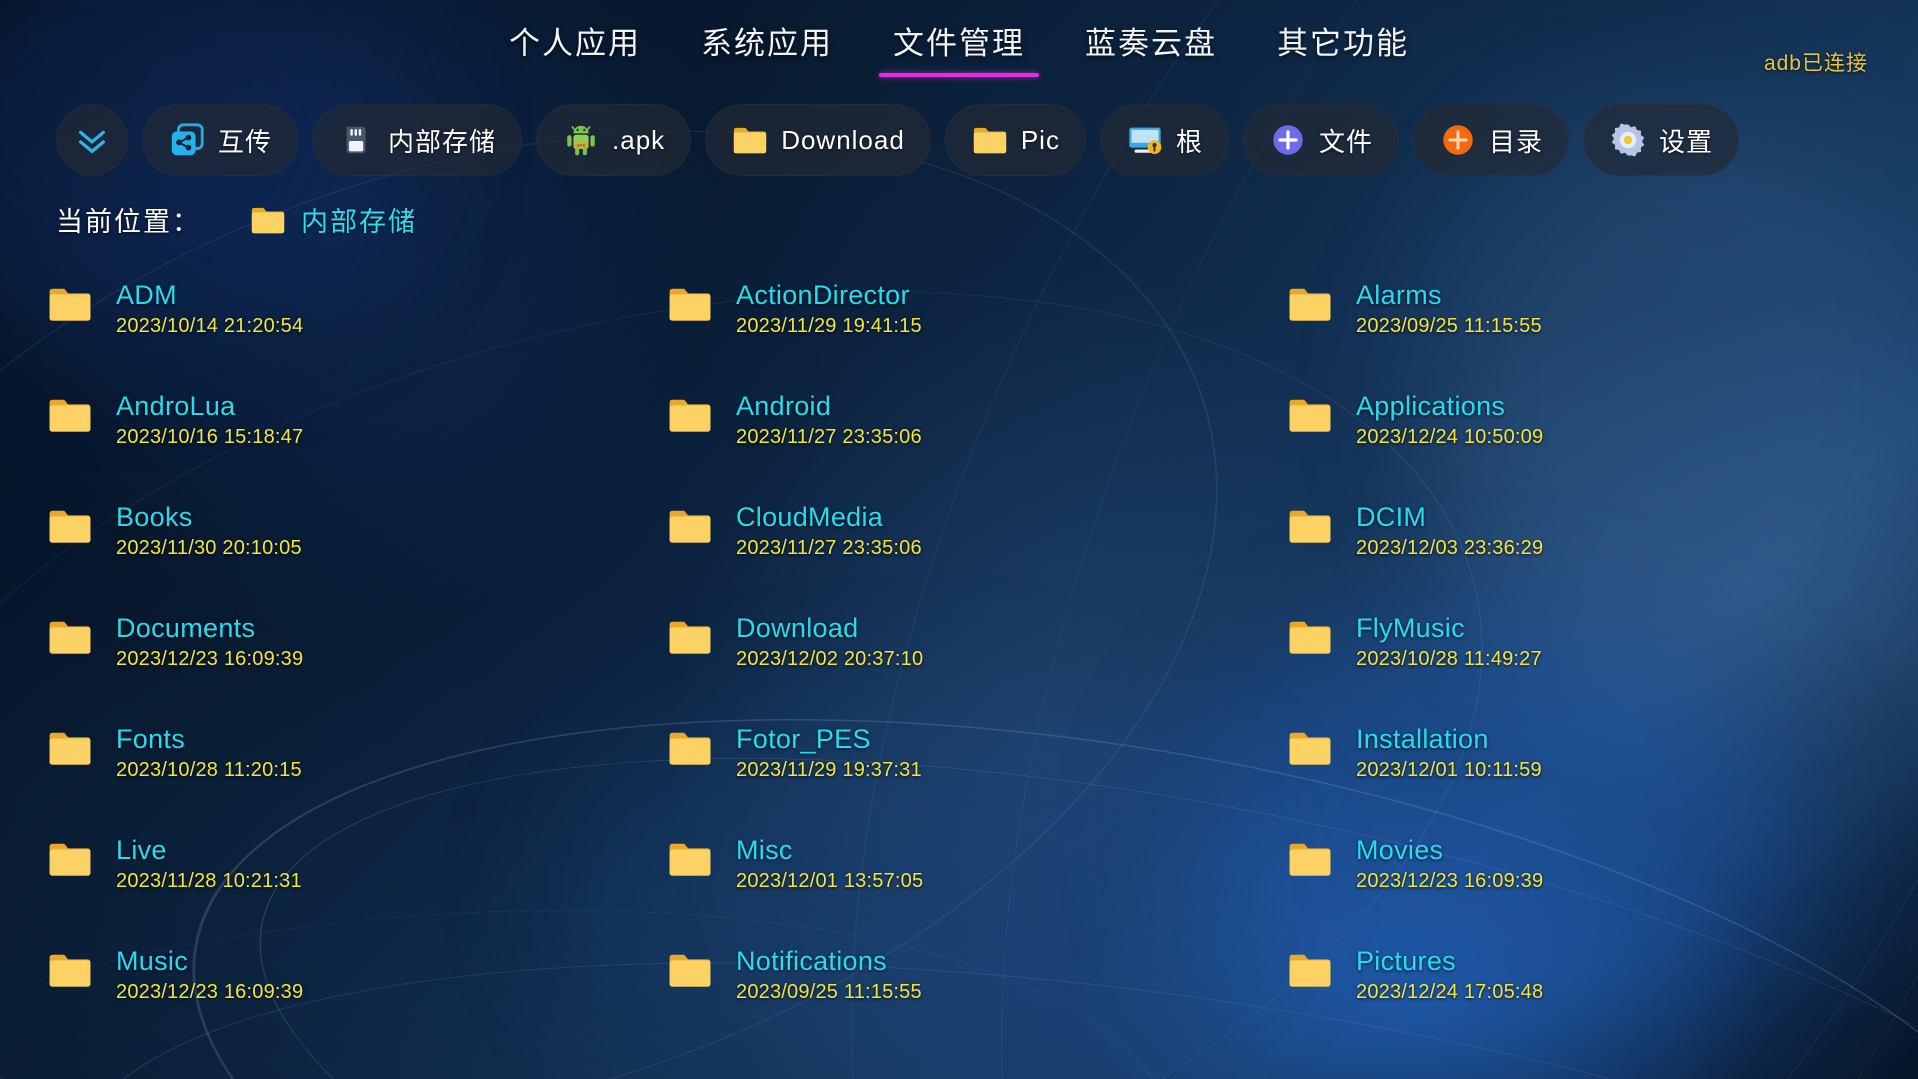 This screenshot has width=1918, height=1079. I want to click on file-name: CloudMedia, so click(810, 517).